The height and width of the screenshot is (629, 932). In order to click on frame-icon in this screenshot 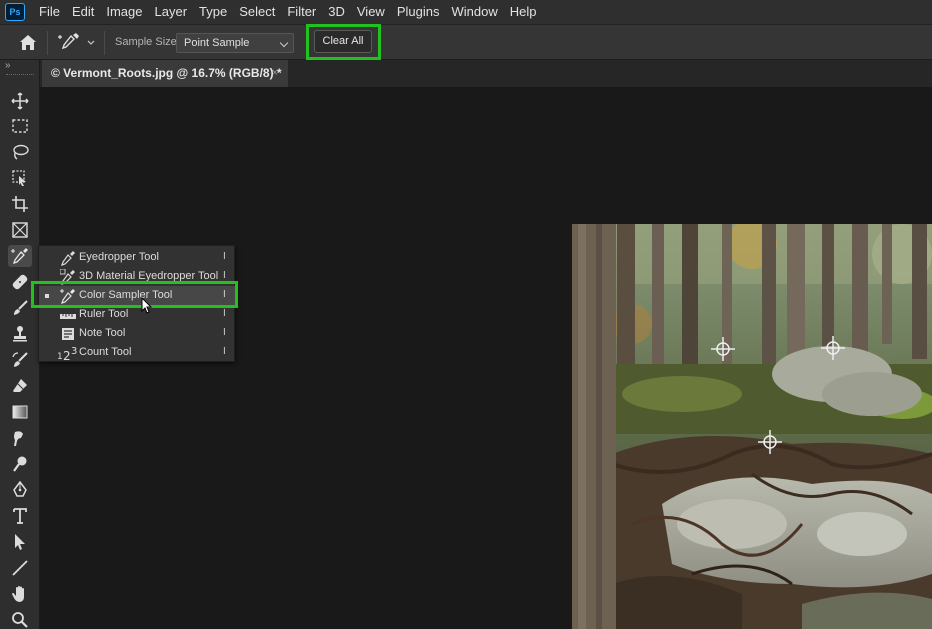, I will do `click(20, 230)`.